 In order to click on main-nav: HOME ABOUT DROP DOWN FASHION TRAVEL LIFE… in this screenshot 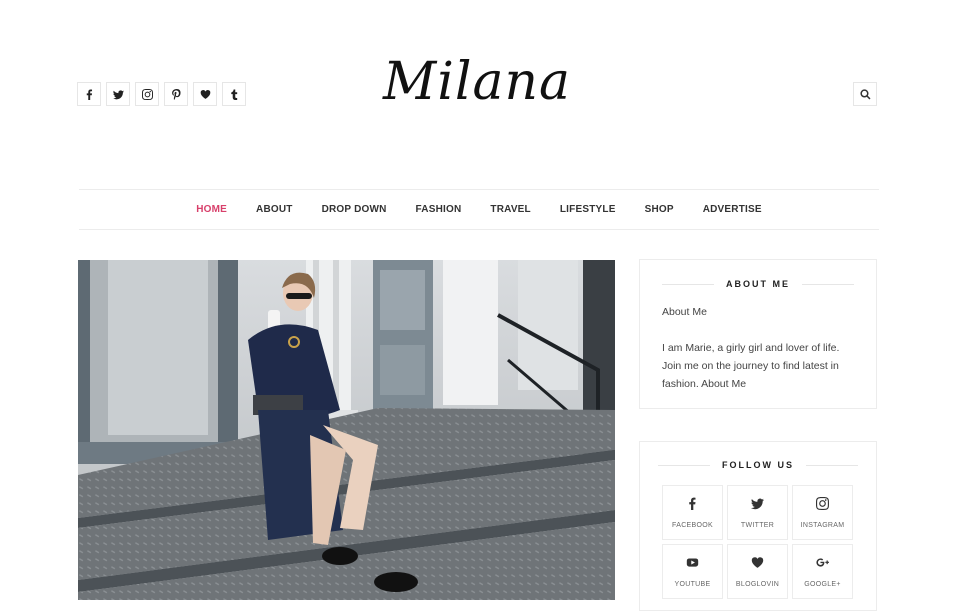, I will do `click(479, 209)`.